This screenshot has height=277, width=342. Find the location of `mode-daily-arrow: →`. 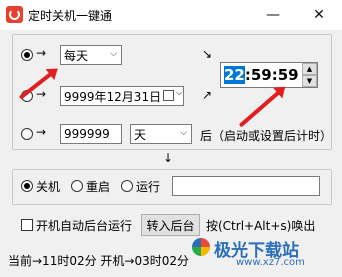

mode-daily-arrow: → is located at coordinates (41, 53).